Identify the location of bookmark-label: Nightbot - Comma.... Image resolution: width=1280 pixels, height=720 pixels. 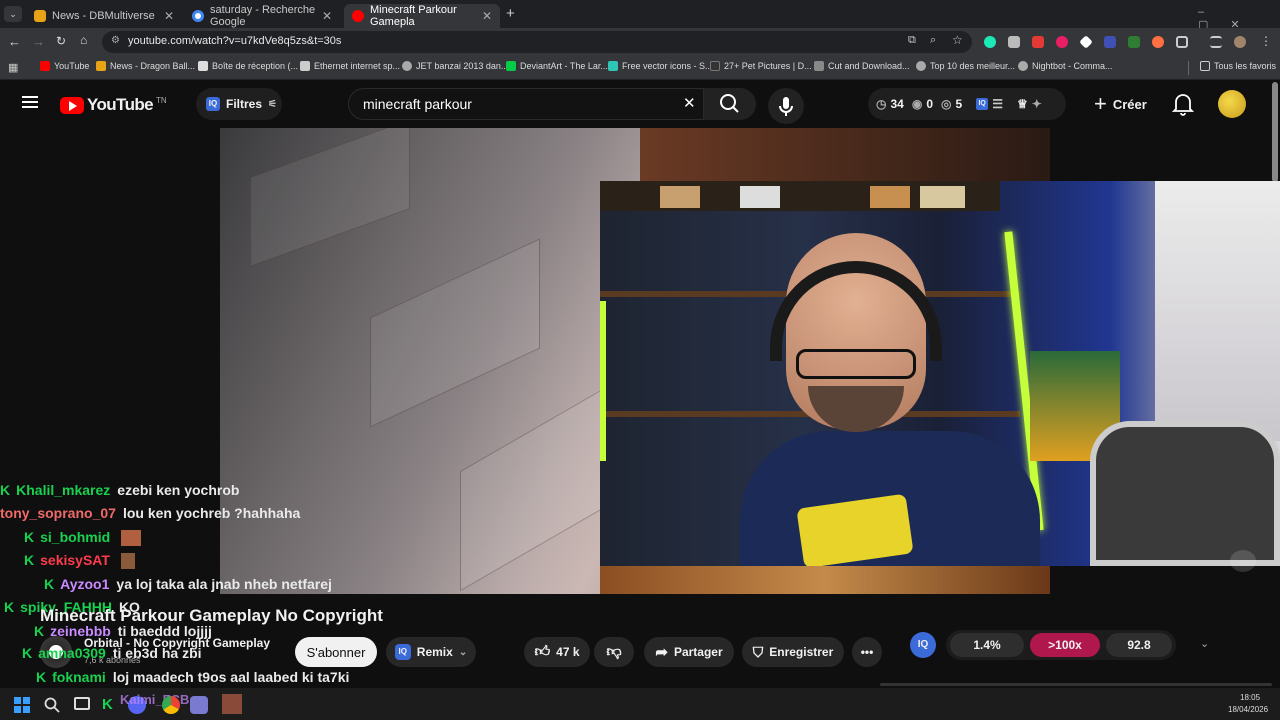
(1072, 66).